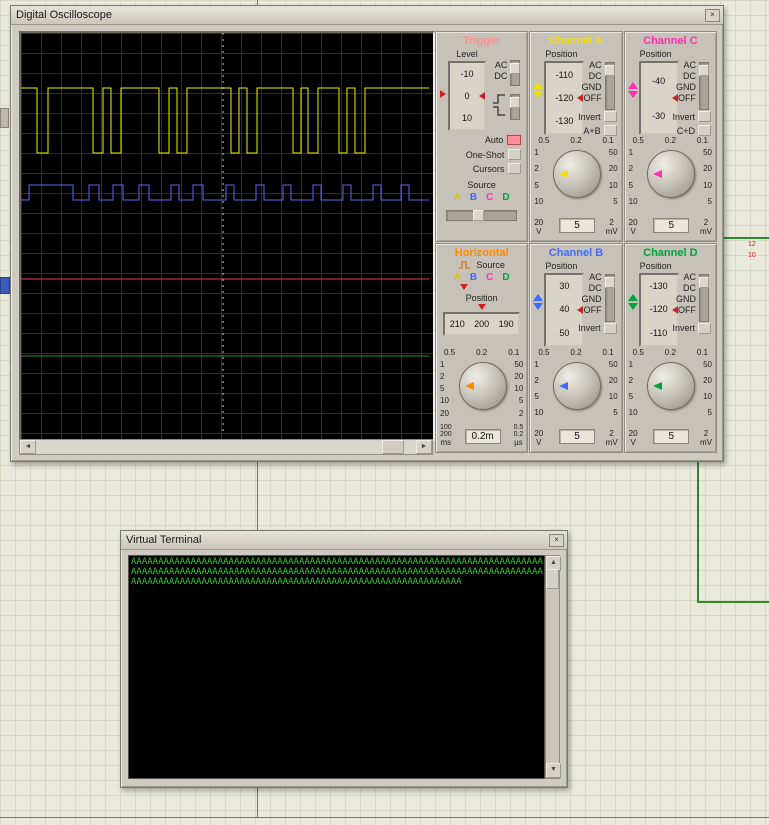 This screenshot has height=825, width=769. Describe the element at coordinates (633, 442) in the screenshot. I see `unit-label: V` at that location.